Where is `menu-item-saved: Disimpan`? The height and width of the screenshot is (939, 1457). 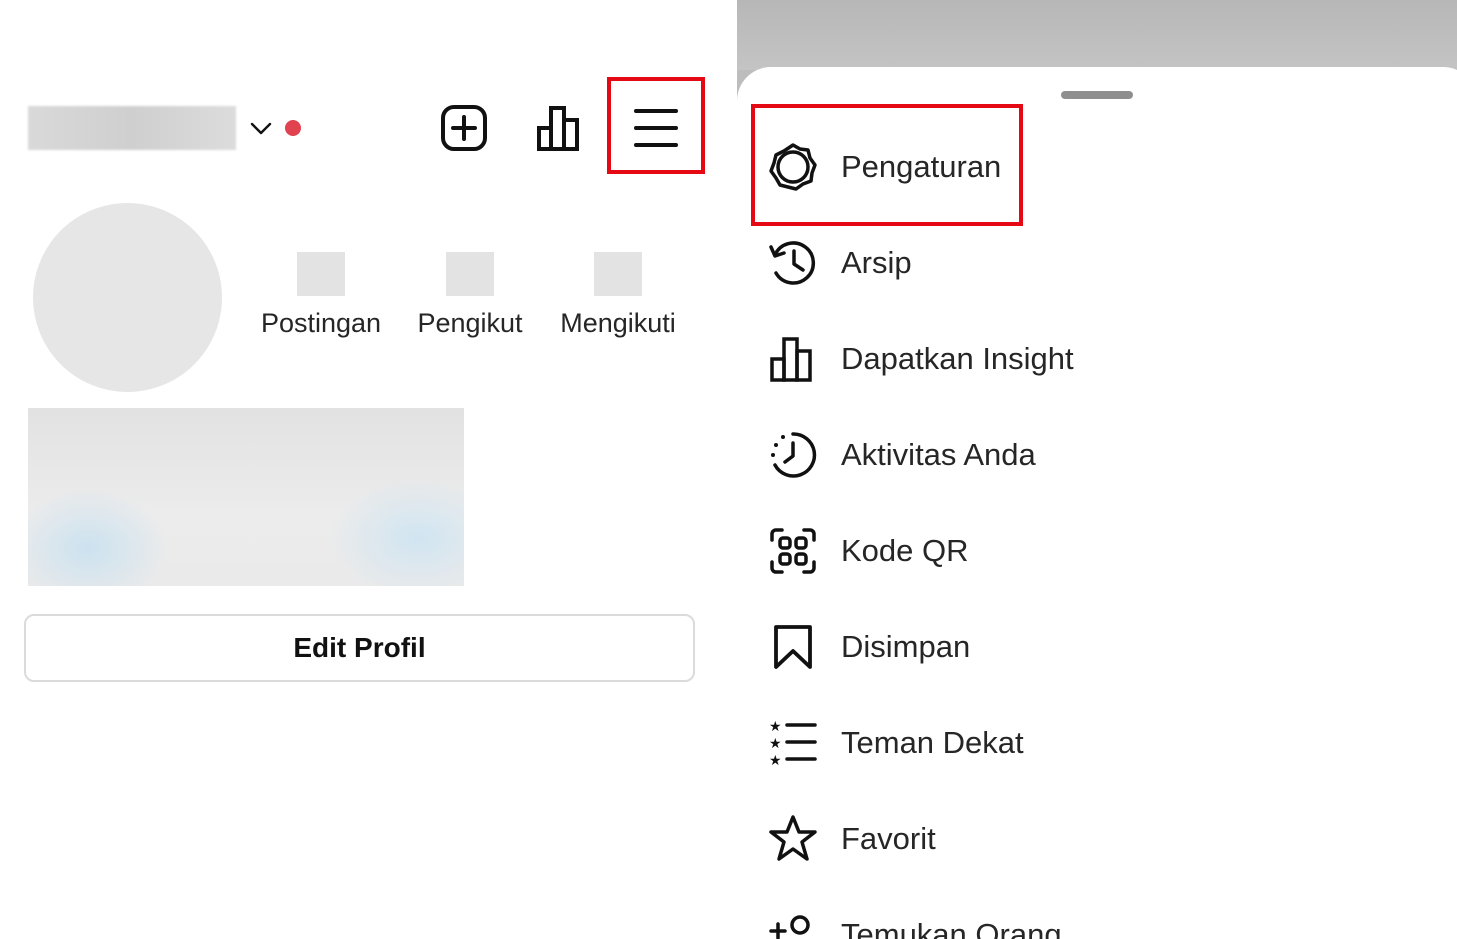 menu-item-saved: Disimpan is located at coordinates (1067, 647).